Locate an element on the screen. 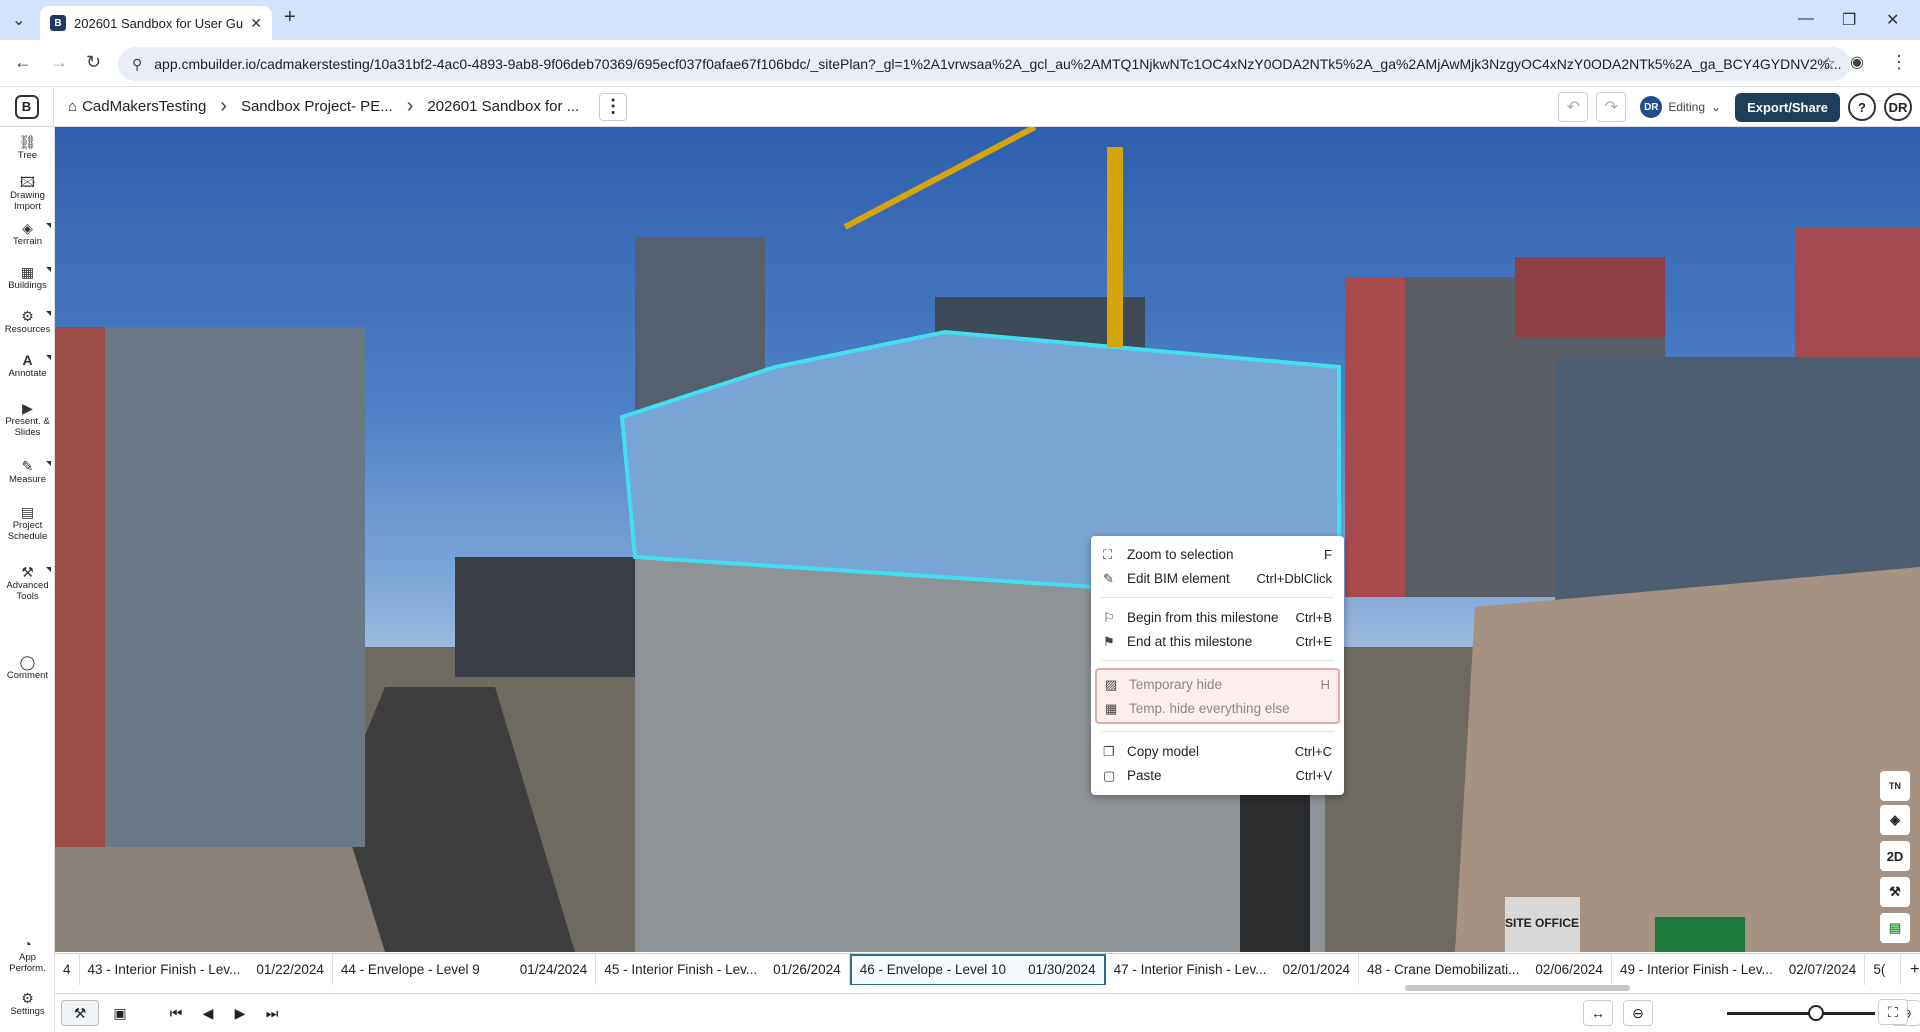 Image resolution: width=1920 pixels, height=1032 pixels. menu-item-copy-model: ❐ Copy model Ctrl+C is located at coordinates (1217, 751).